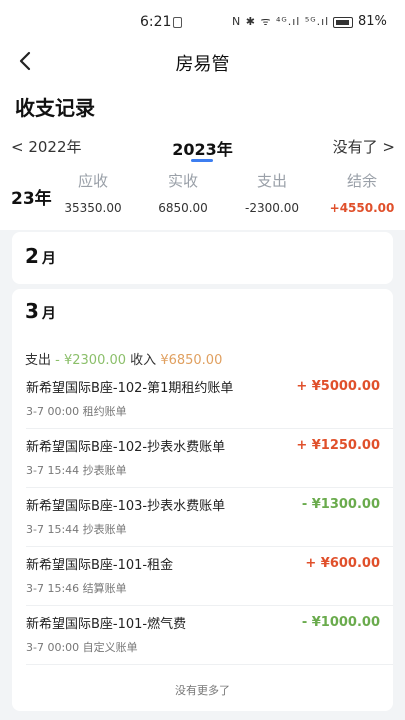 The height and width of the screenshot is (720, 405). Describe the element at coordinates (183, 192) in the screenshot. I see `summary-received: 实收 6850.00` at that location.